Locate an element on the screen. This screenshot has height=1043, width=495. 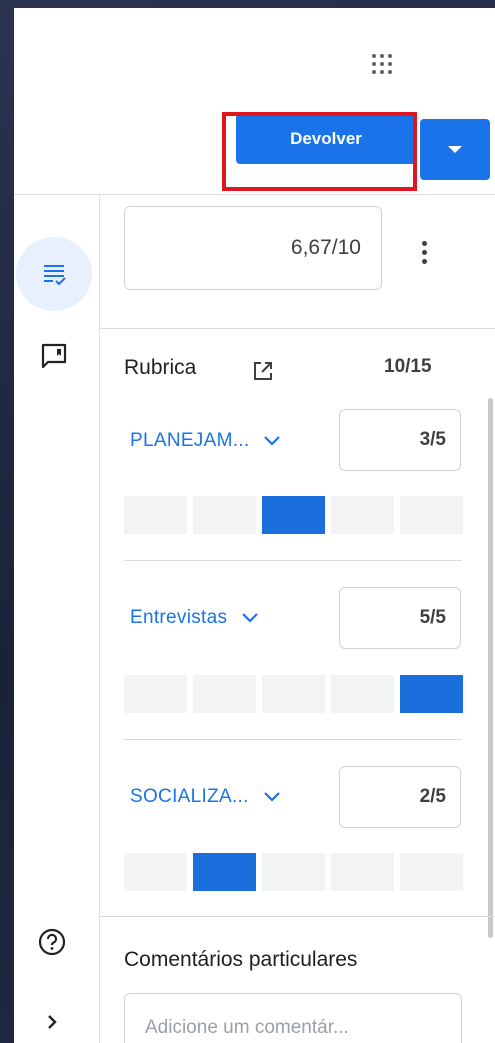
caret-down-icon is located at coordinates (455, 149).